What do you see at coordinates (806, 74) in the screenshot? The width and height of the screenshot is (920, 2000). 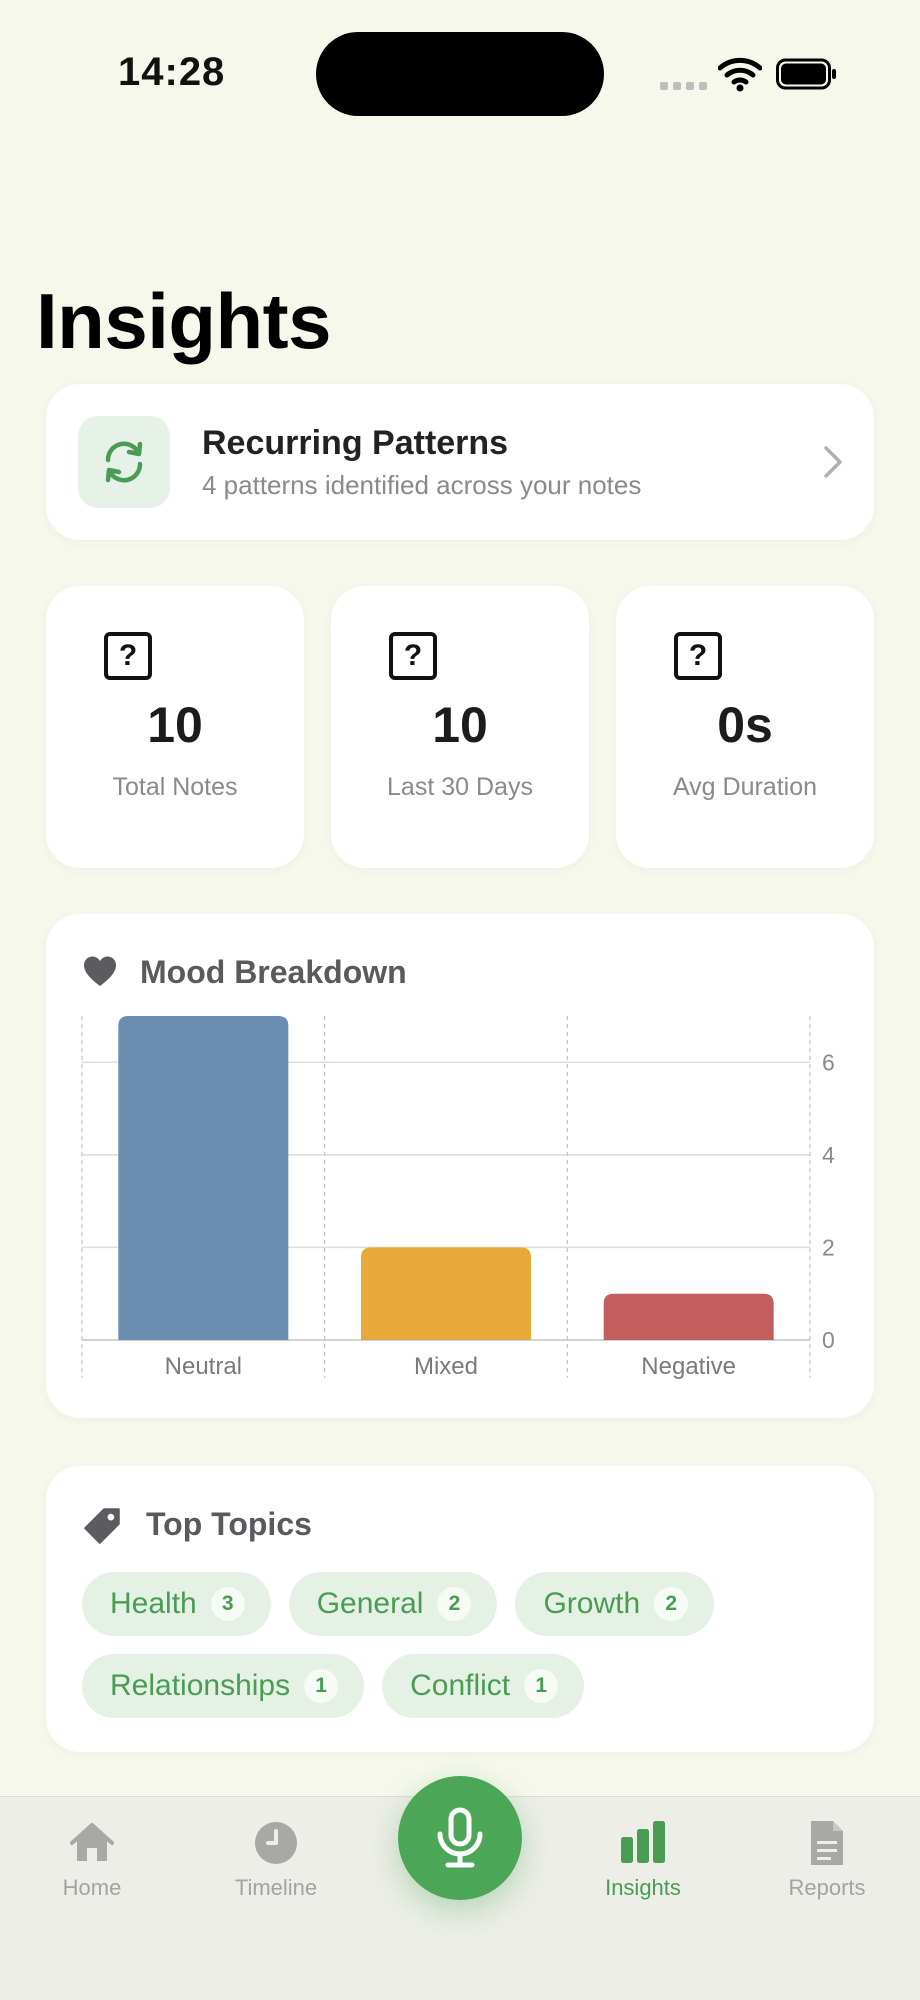 I see `battery-icon` at bounding box center [806, 74].